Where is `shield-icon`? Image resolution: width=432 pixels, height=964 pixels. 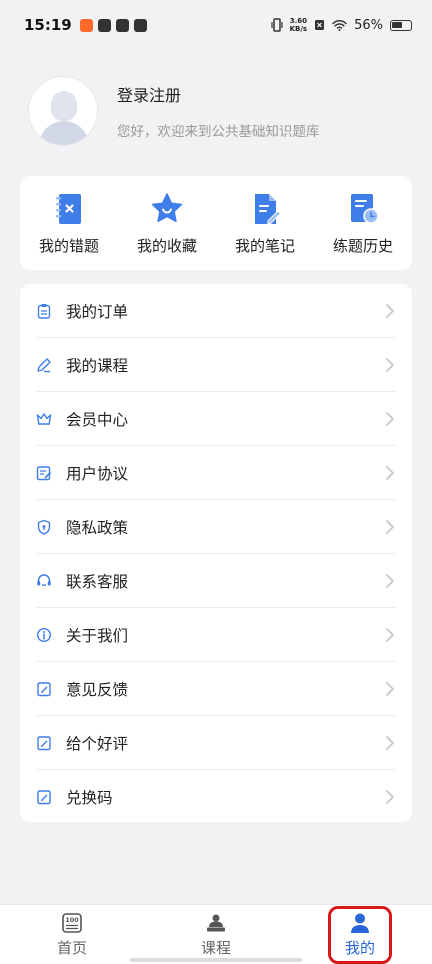
shield-icon is located at coordinates (44, 527).